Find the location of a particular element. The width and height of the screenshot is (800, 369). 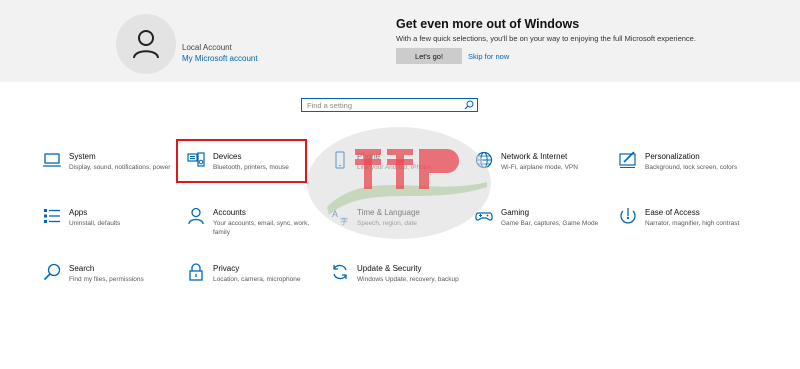

tile-title: Apps is located at coordinates (78, 212).